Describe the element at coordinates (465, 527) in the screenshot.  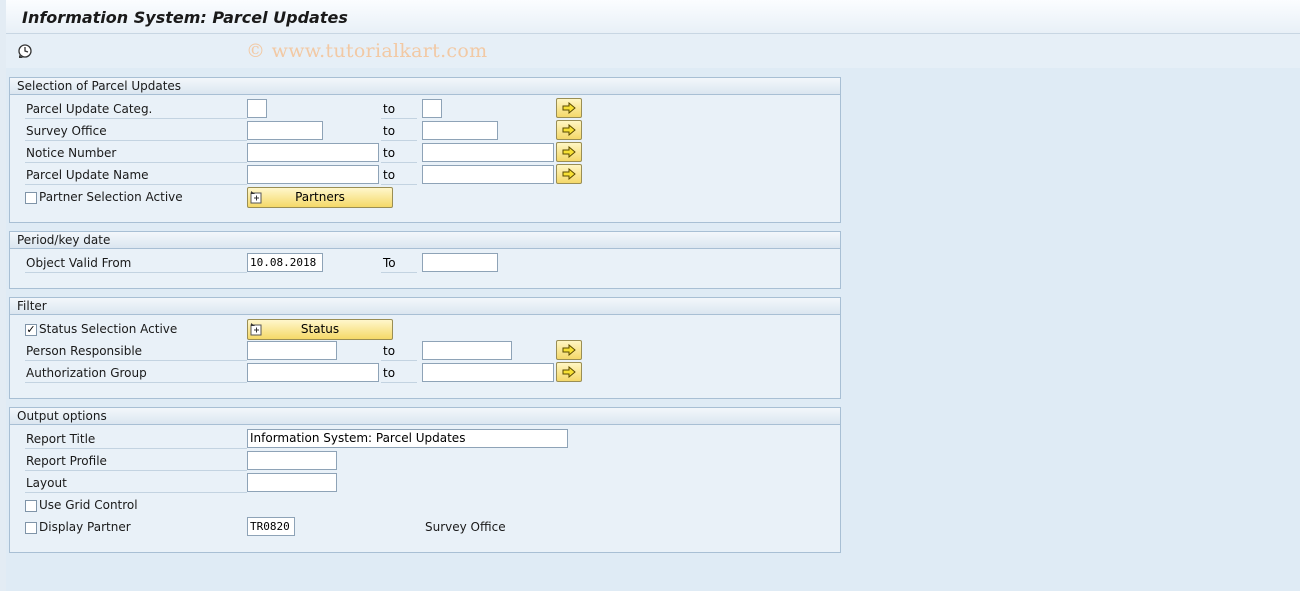
I see `display-partner-description: Survey Office` at that location.